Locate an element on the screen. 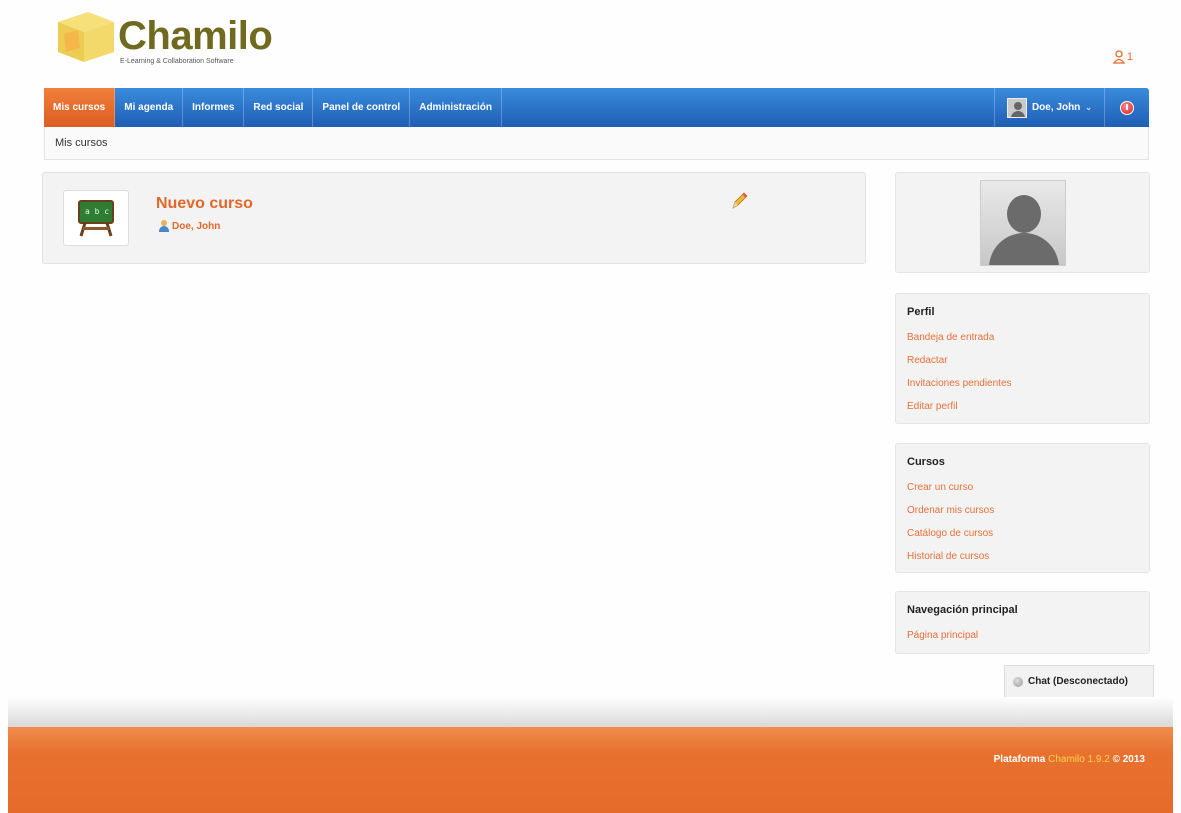  link-catalogo-de-cursos: Catálogo de cursos is located at coordinates (1022, 533).